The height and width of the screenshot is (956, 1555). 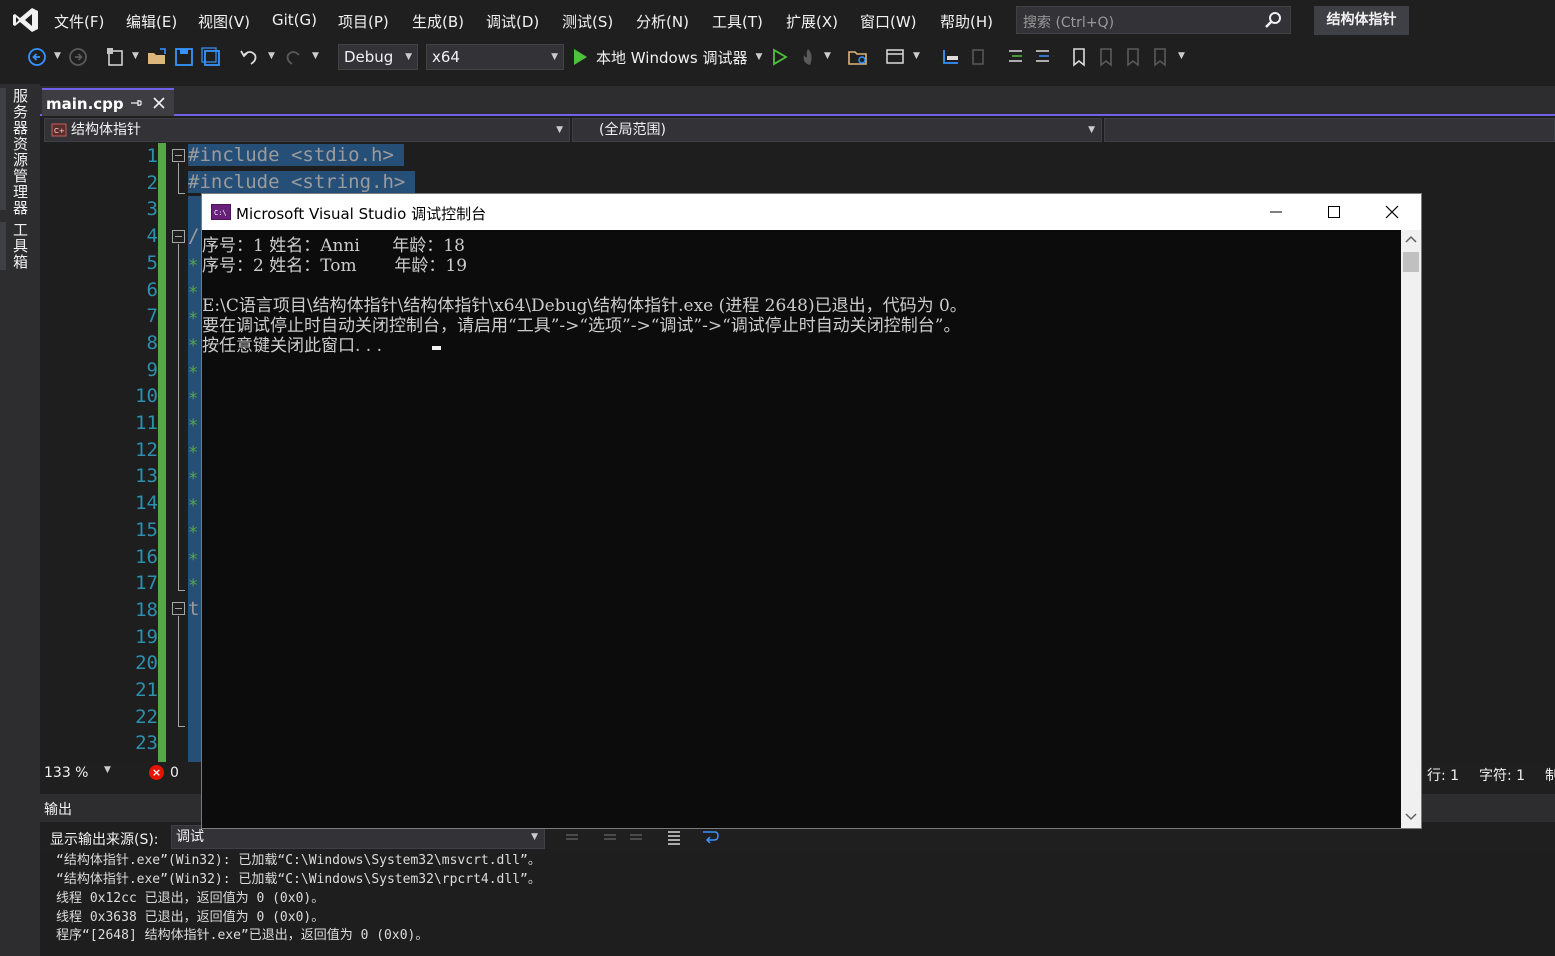 I want to click on line-indicator: 行: 1, so click(x=1443, y=775).